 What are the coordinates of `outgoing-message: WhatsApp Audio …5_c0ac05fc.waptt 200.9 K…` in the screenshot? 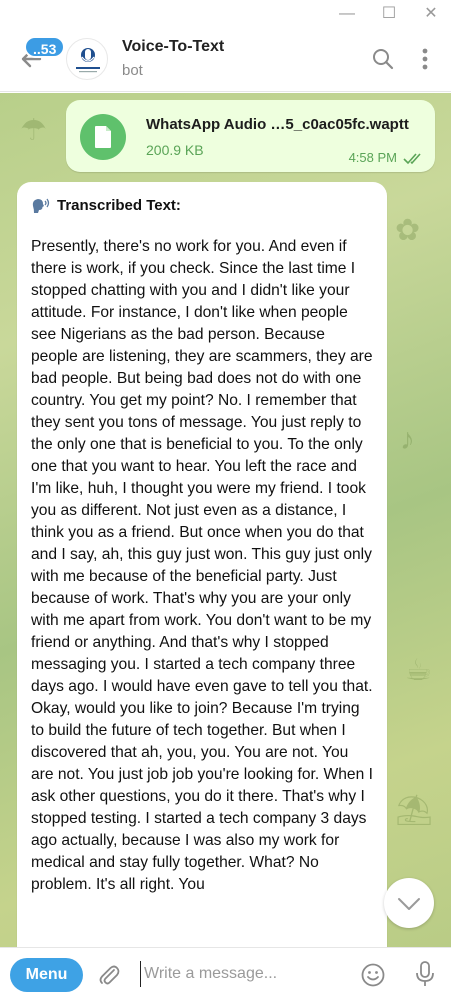 It's located at (250, 136).